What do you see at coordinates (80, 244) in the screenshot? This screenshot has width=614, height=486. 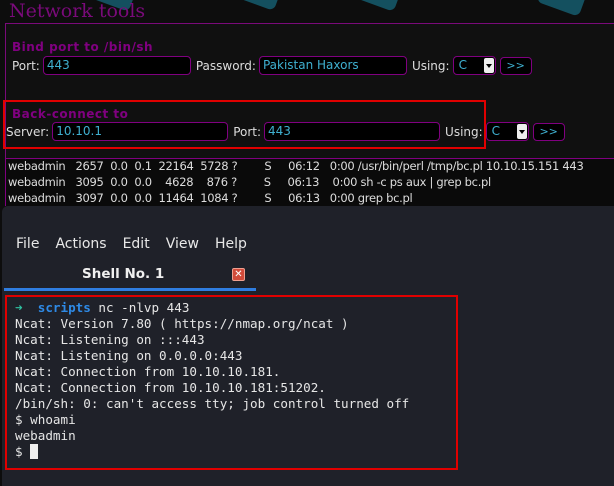 I see `menu-actions: Actions` at bounding box center [80, 244].